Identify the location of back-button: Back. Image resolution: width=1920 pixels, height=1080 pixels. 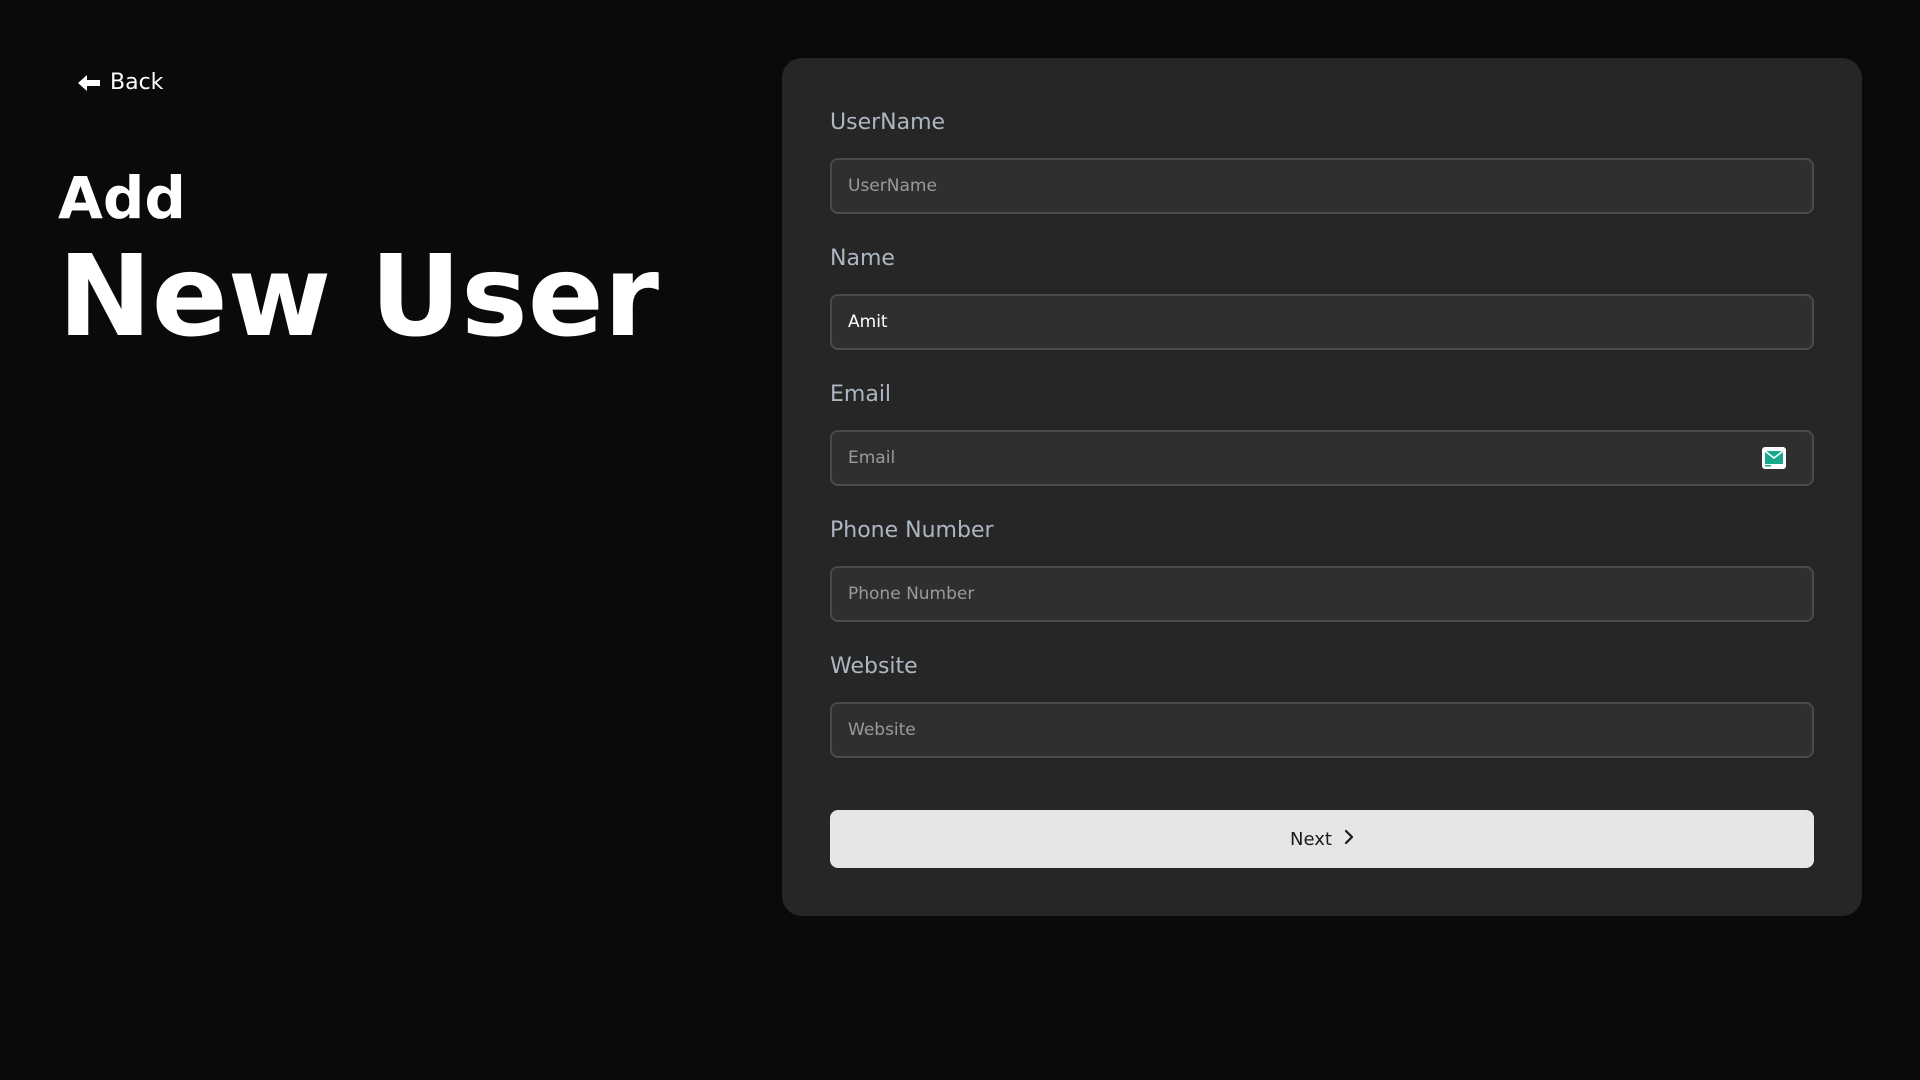
(120, 82).